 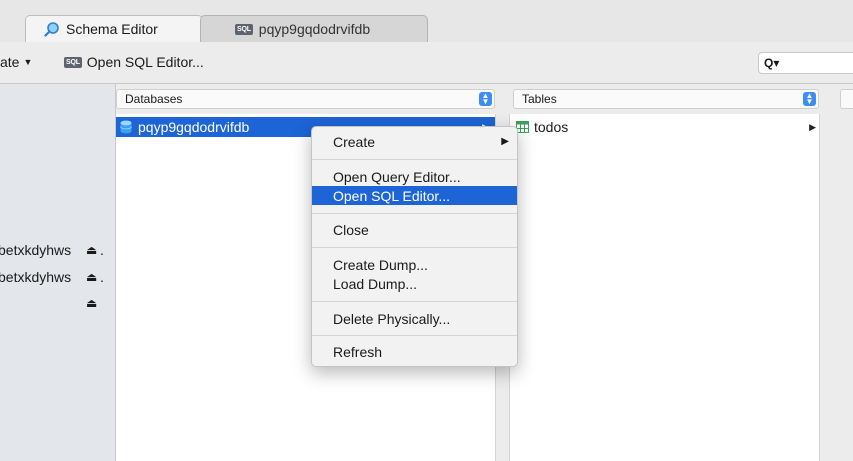 I want to click on search-input: Q▾, so click(x=805, y=63).